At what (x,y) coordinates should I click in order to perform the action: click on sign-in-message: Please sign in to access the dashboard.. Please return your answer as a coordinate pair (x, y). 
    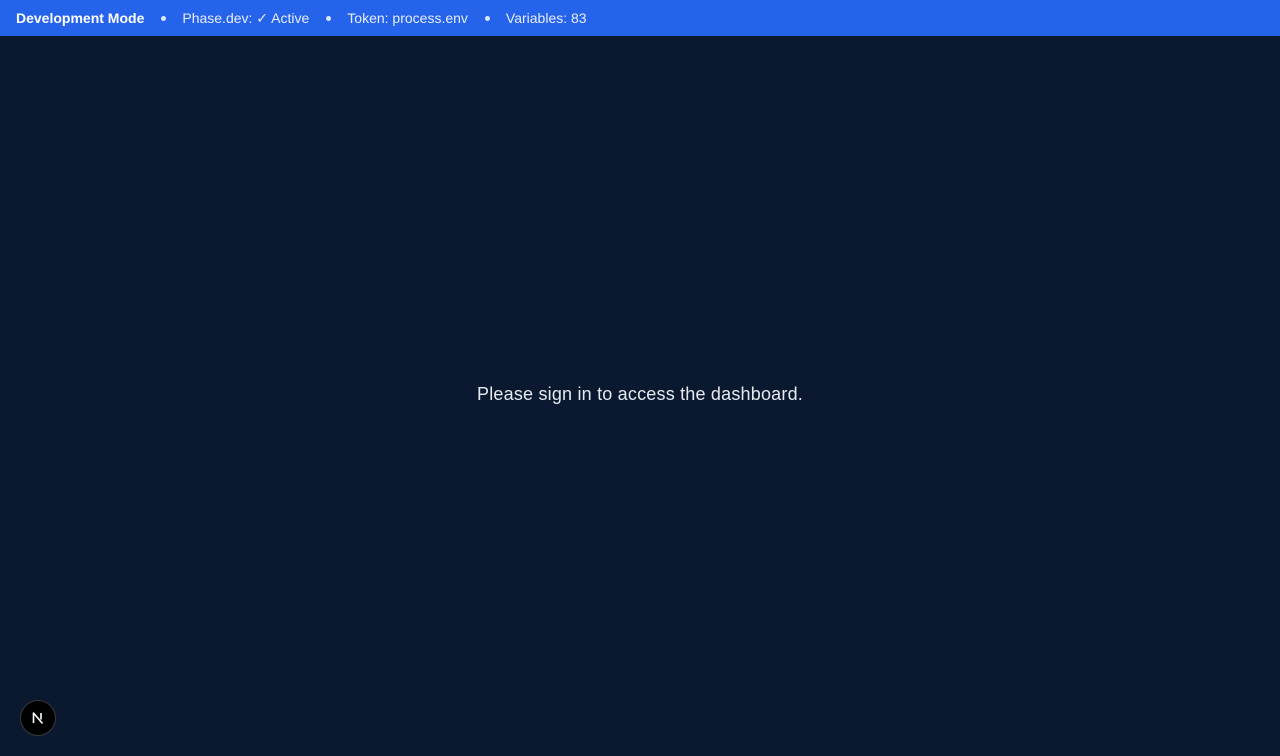
    Looking at the image, I should click on (640, 394).